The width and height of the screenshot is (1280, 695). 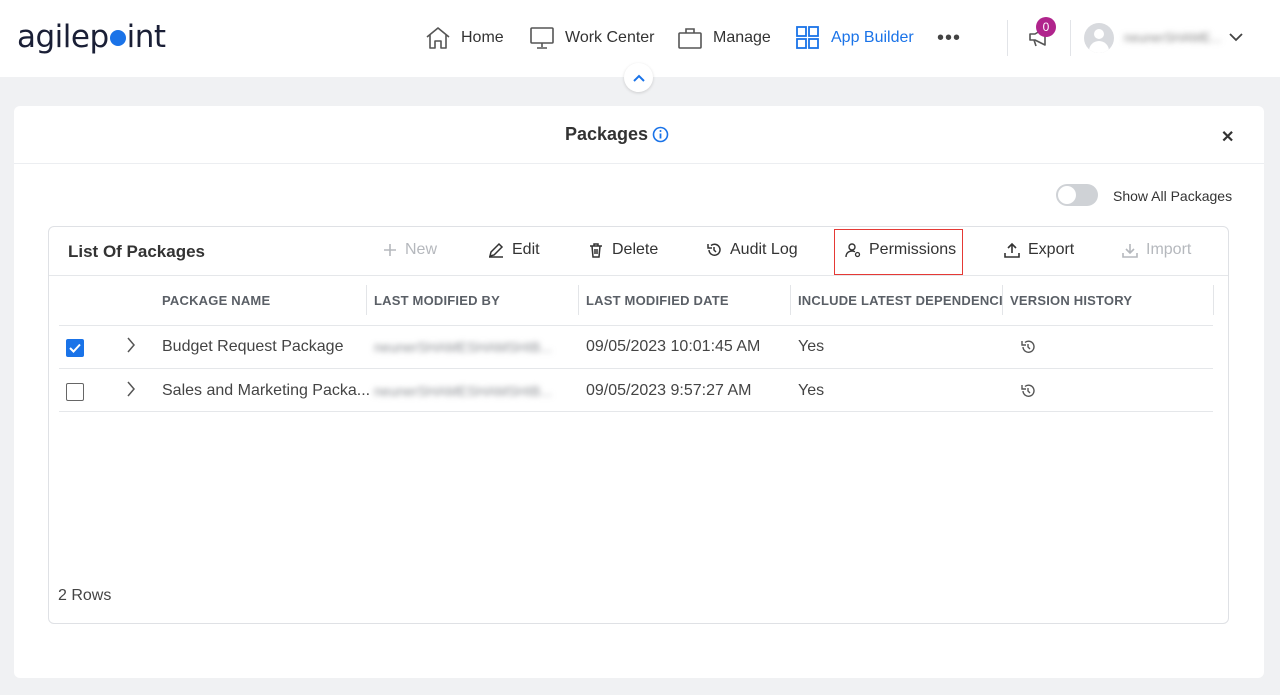 What do you see at coordinates (252, 347) in the screenshot?
I see `package-name: Budget Request Package` at bounding box center [252, 347].